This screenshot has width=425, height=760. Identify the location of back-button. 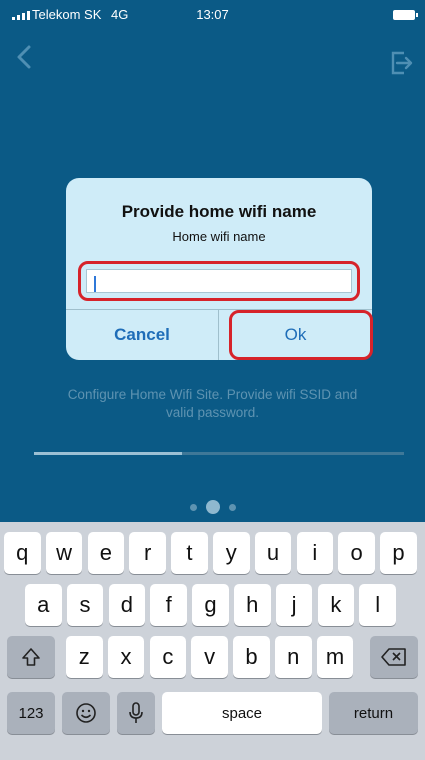
(25, 57).